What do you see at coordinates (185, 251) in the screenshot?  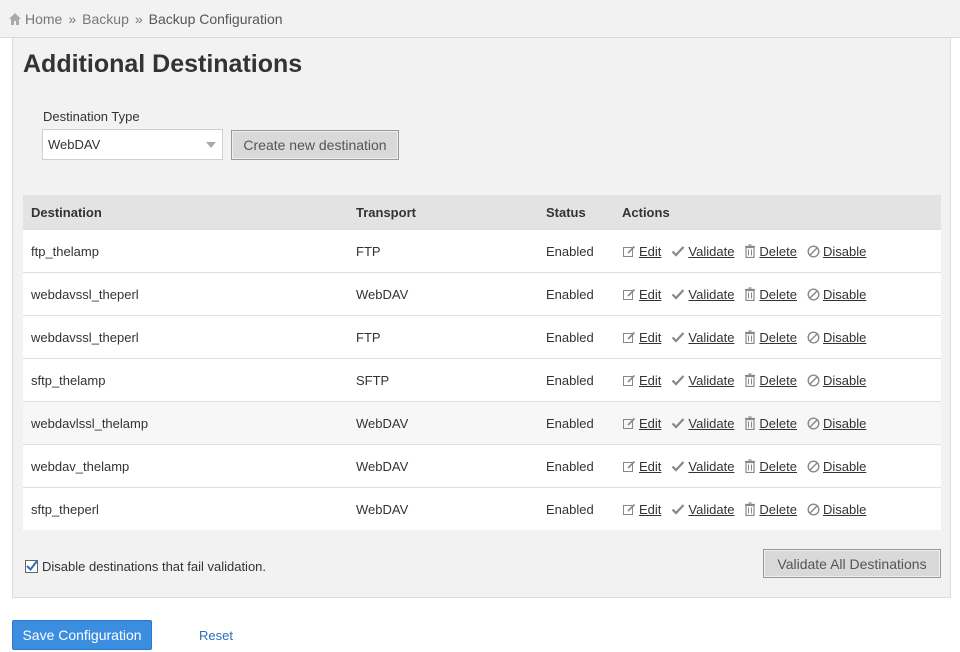 I see `cell-destination: ftp_thelamp` at bounding box center [185, 251].